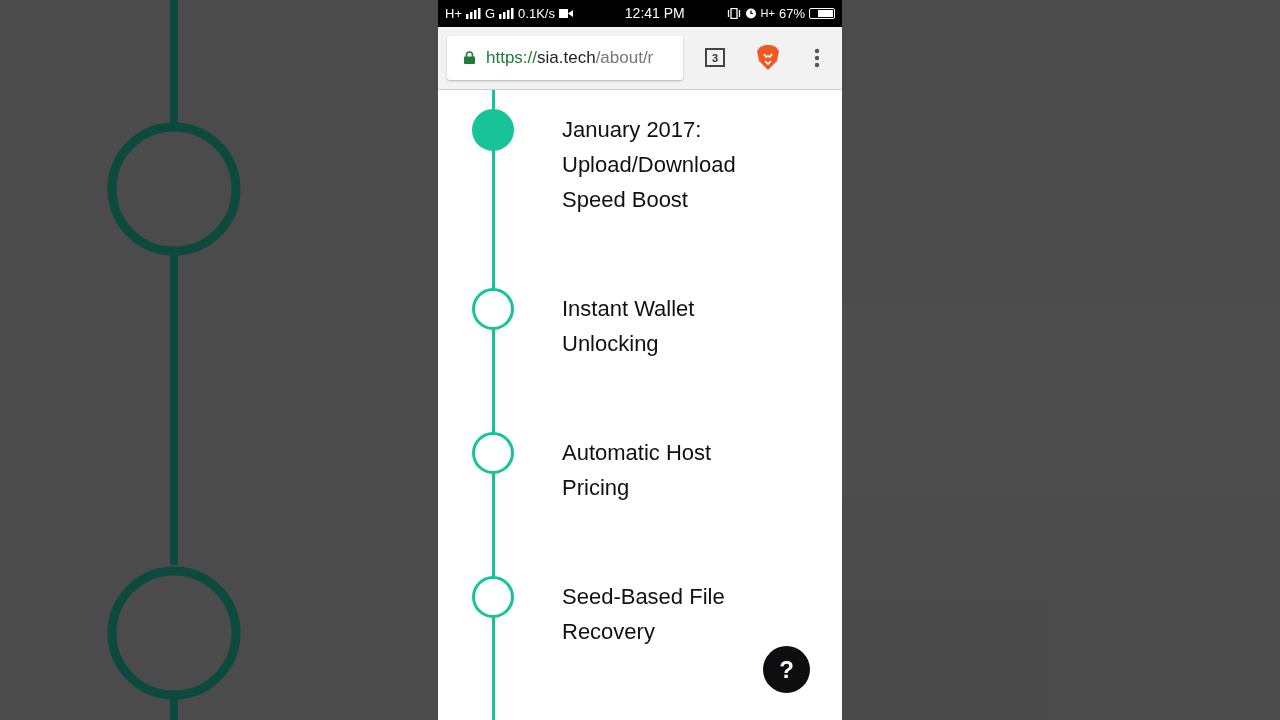  What do you see at coordinates (791, 13) in the screenshot?
I see `battery-percent: 67%` at bounding box center [791, 13].